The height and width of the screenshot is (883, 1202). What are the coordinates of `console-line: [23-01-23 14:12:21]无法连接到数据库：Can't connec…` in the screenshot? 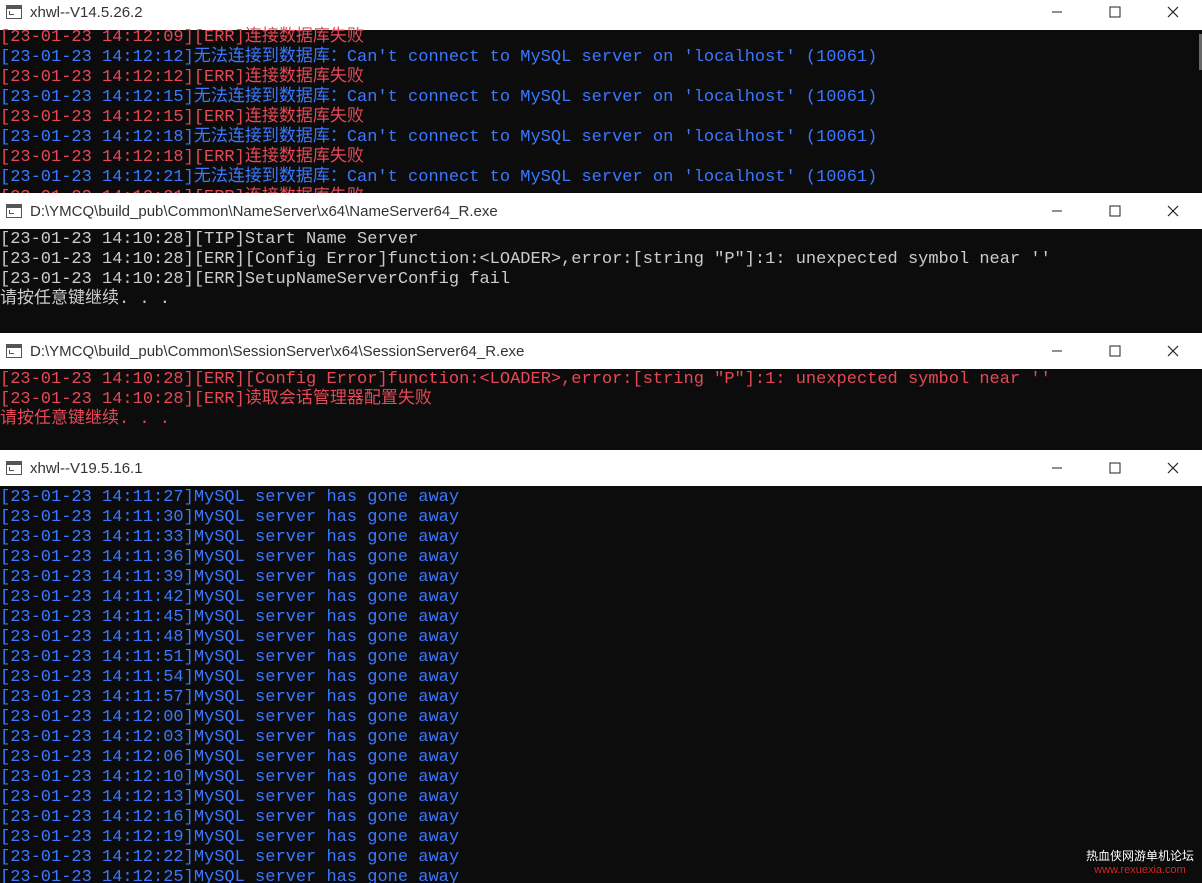 It's located at (439, 177).